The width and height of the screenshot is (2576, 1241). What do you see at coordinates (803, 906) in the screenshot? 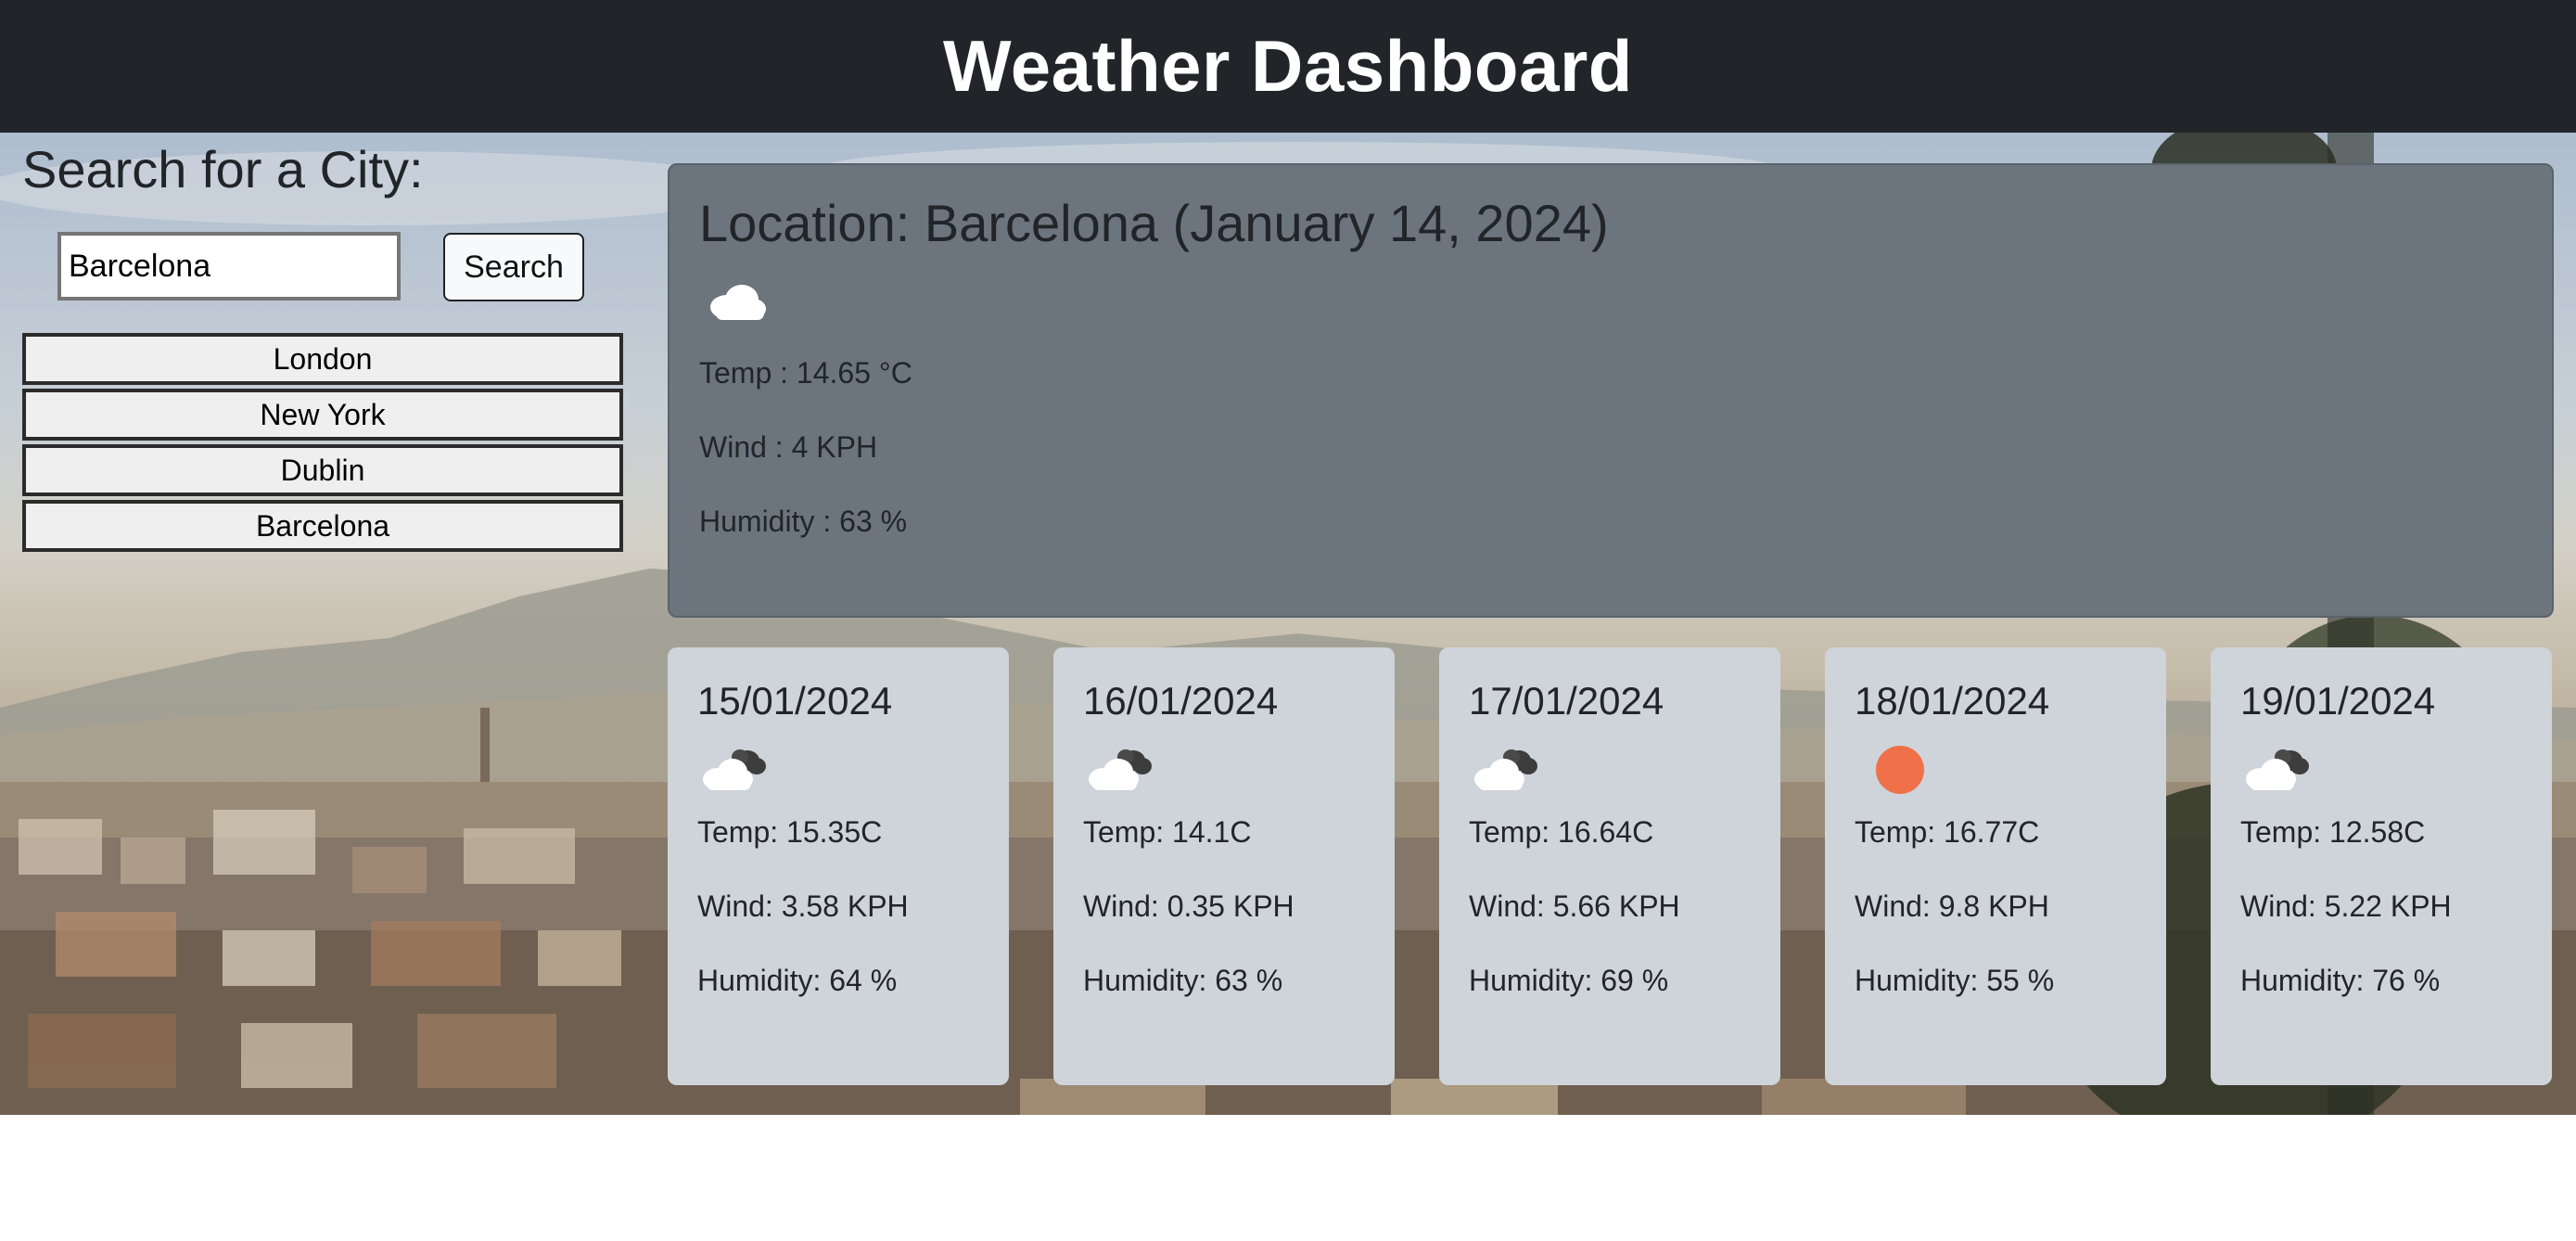
I see `forecast-wind: Wind: 3.58 KPH` at bounding box center [803, 906].